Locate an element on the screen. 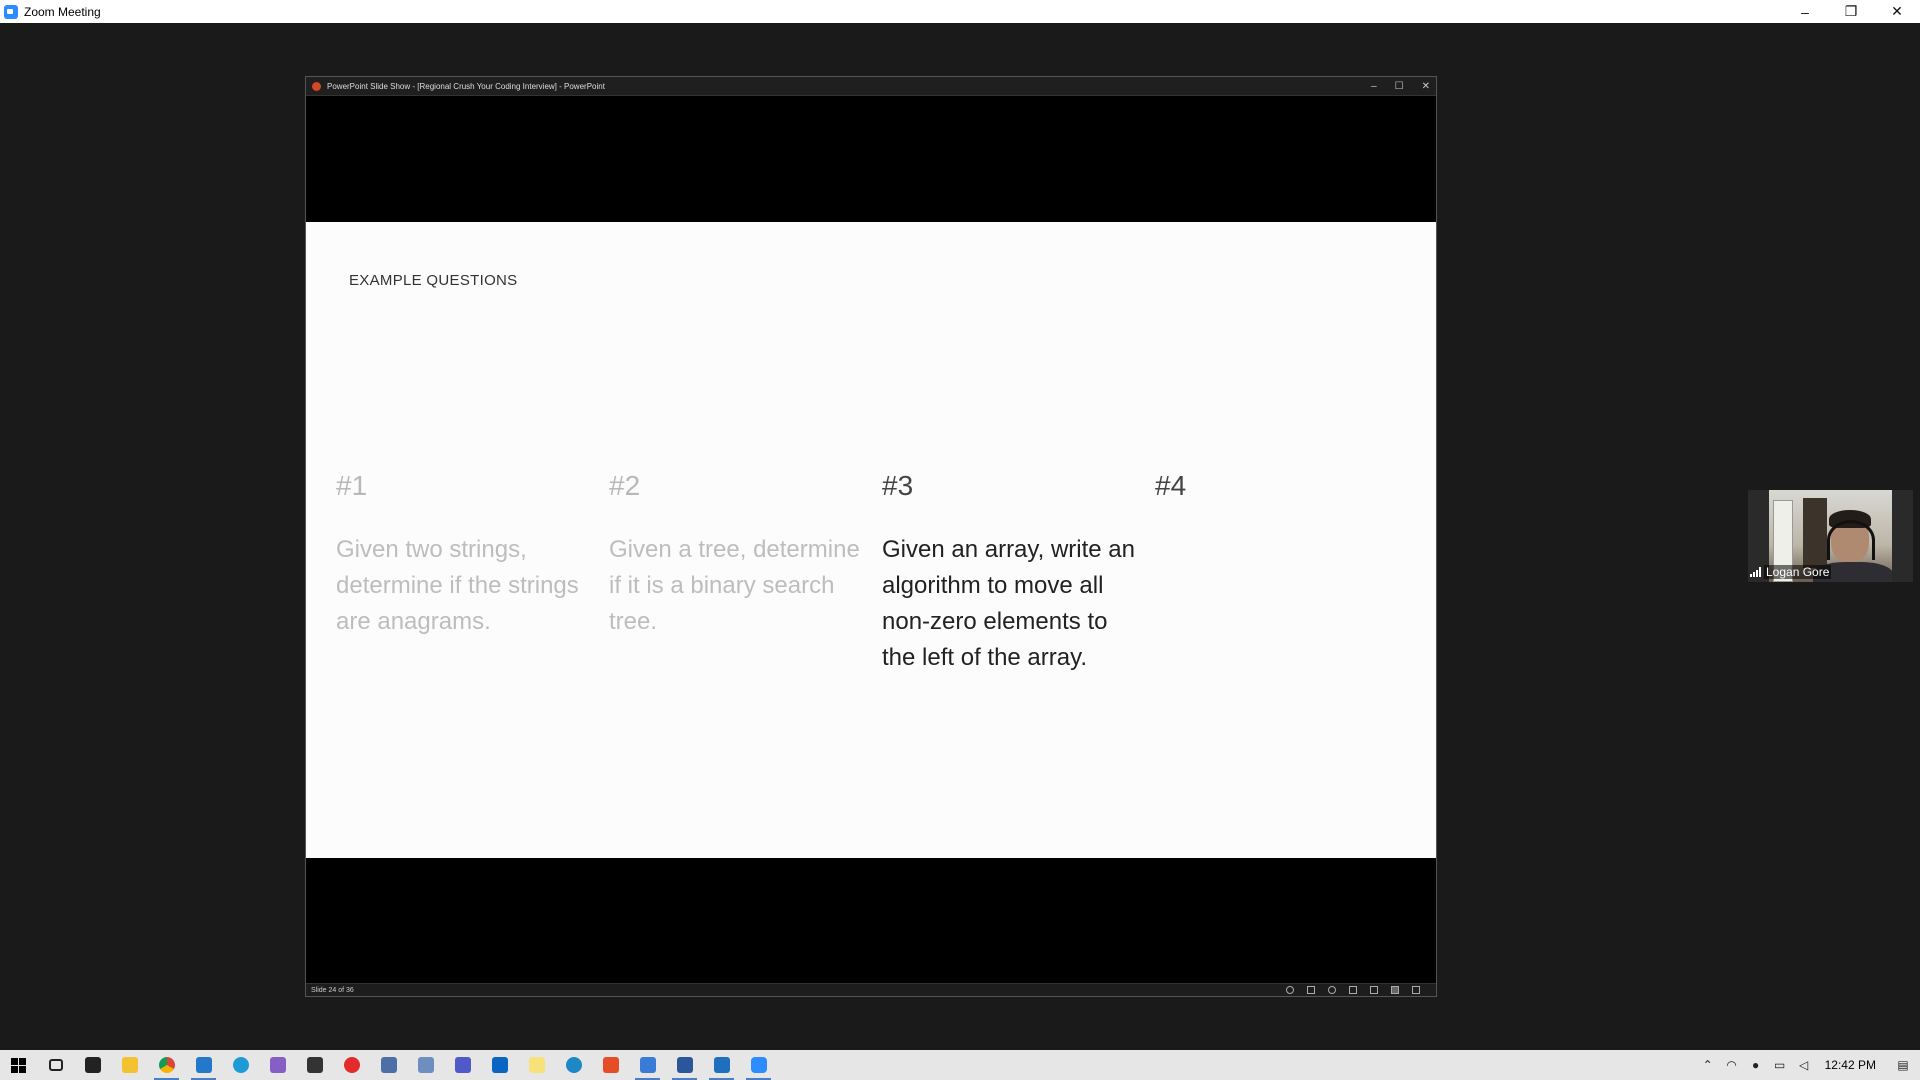 The height and width of the screenshot is (1080, 1920). notifications-icon: ▤ is located at coordinates (1903, 1065).